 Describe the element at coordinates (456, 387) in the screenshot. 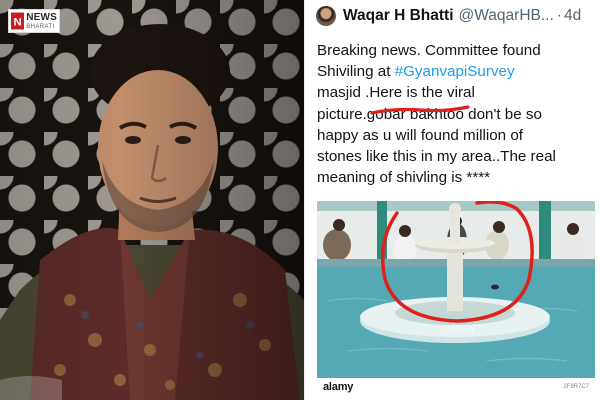

I see `alamy-footer: alamy 2F8R7C7` at that location.